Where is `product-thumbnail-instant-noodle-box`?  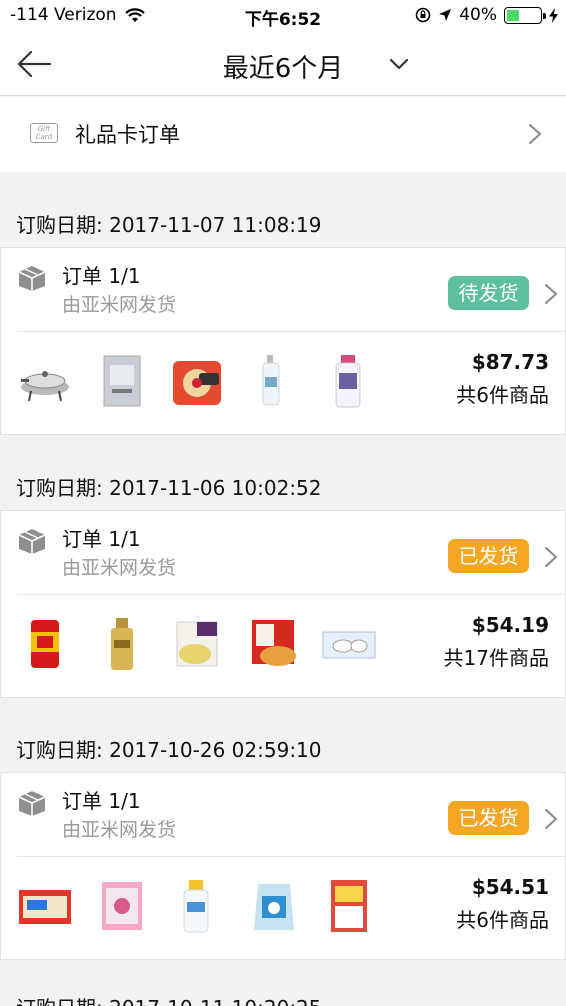
product-thumbnail-instant-noodle-box is located at coordinates (197, 381).